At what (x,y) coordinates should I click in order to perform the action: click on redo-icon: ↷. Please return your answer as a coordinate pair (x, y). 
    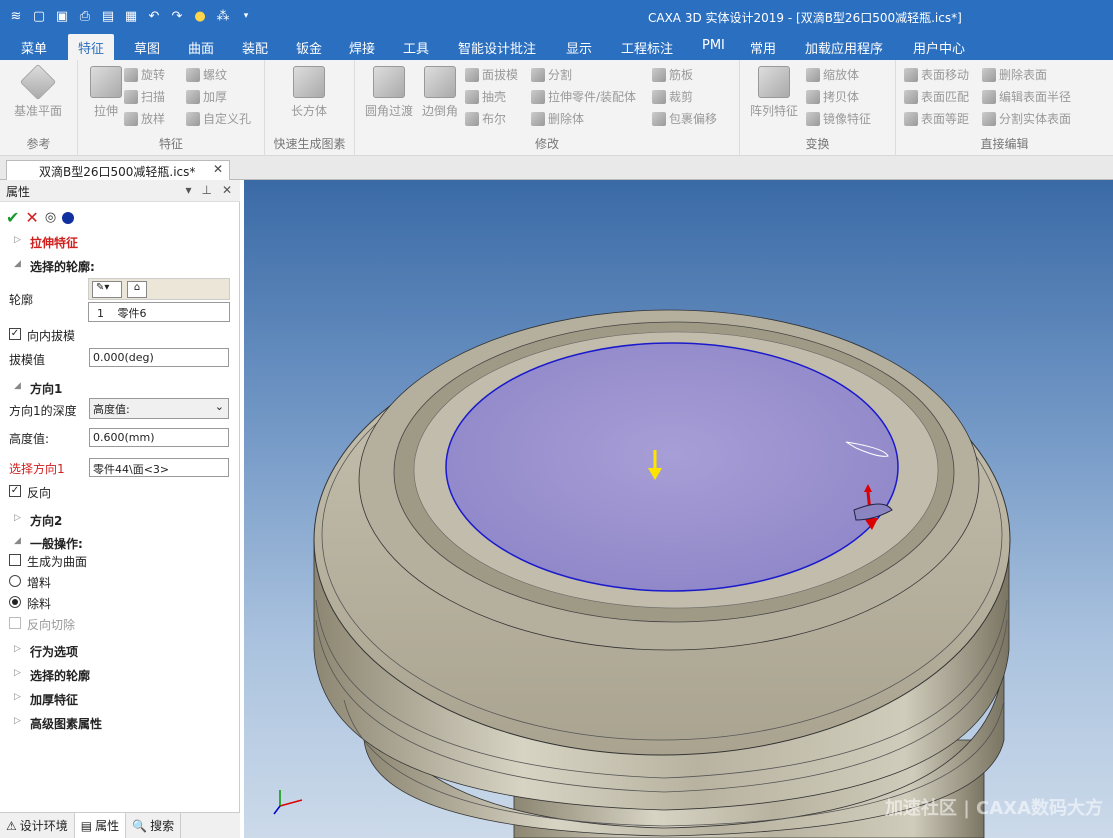
    Looking at the image, I should click on (177, 16).